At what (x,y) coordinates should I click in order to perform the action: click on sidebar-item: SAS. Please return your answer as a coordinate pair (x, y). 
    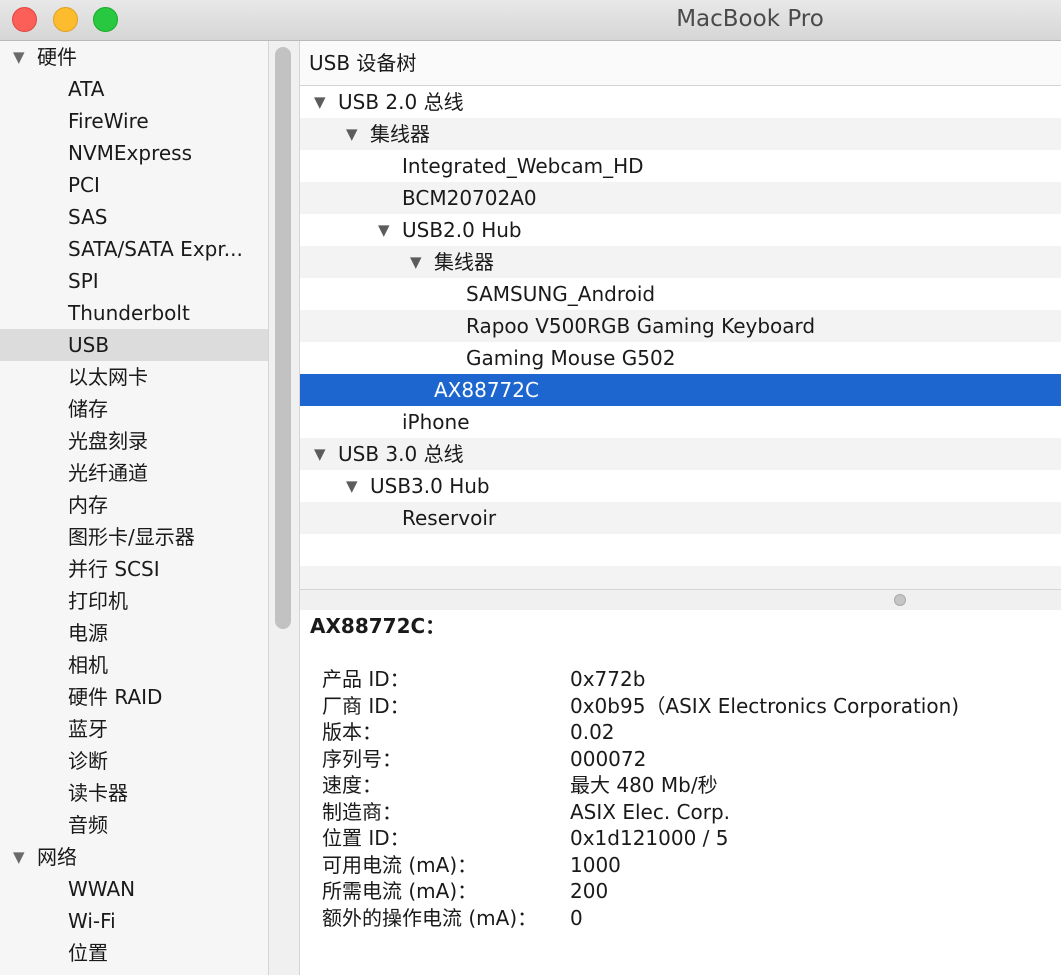
    Looking at the image, I should click on (134, 217).